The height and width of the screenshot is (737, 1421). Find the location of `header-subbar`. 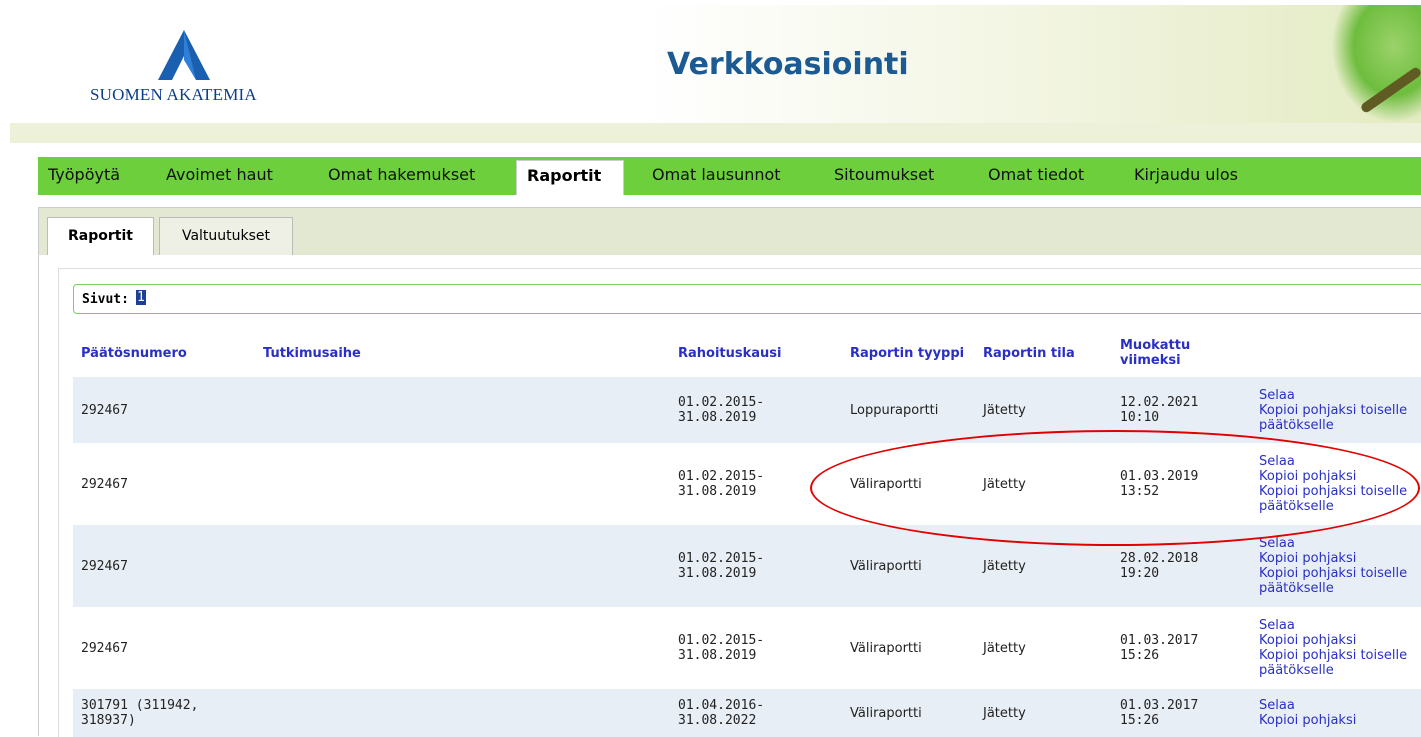

header-subbar is located at coordinates (715, 133).